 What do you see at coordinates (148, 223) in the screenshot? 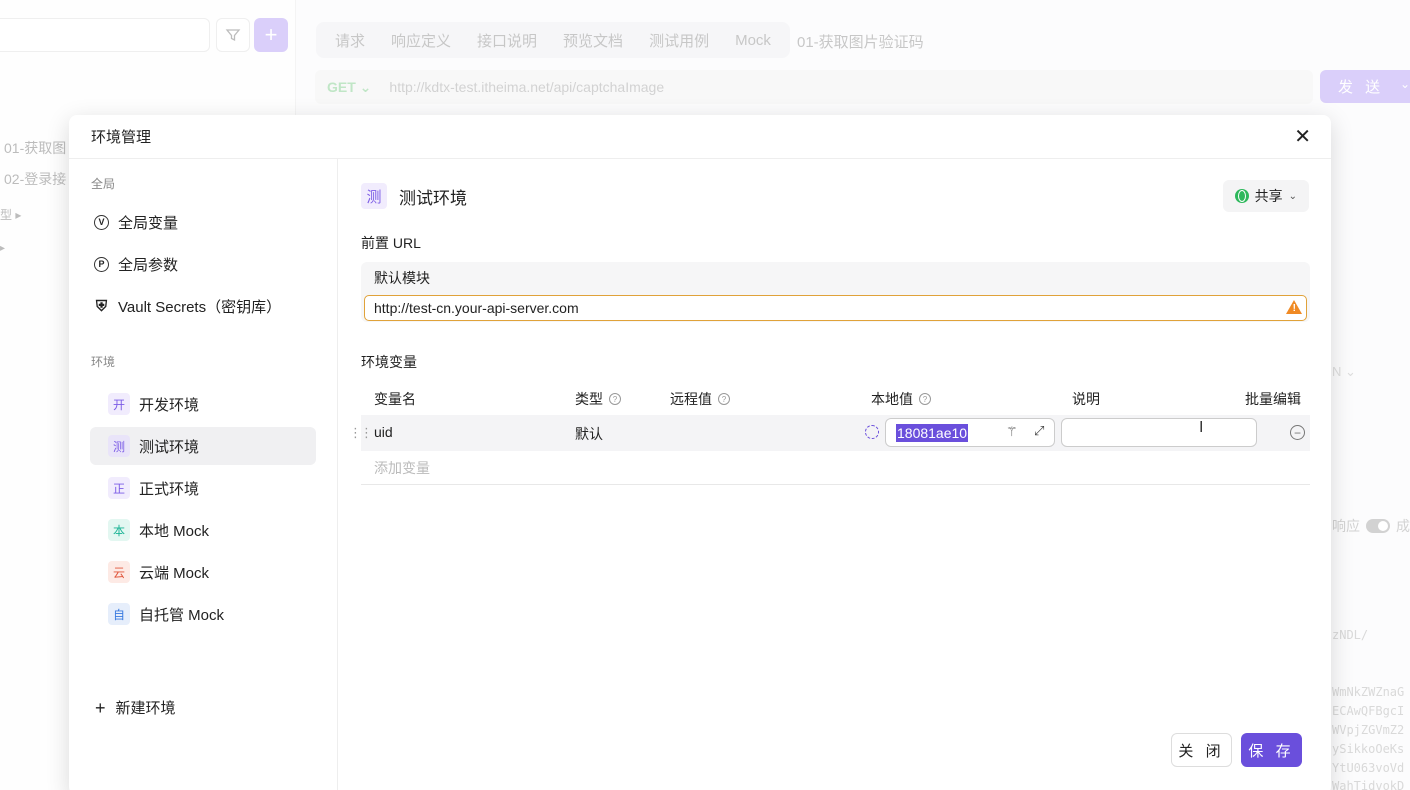
I see `sidebar-item-label: 全局变量` at bounding box center [148, 223].